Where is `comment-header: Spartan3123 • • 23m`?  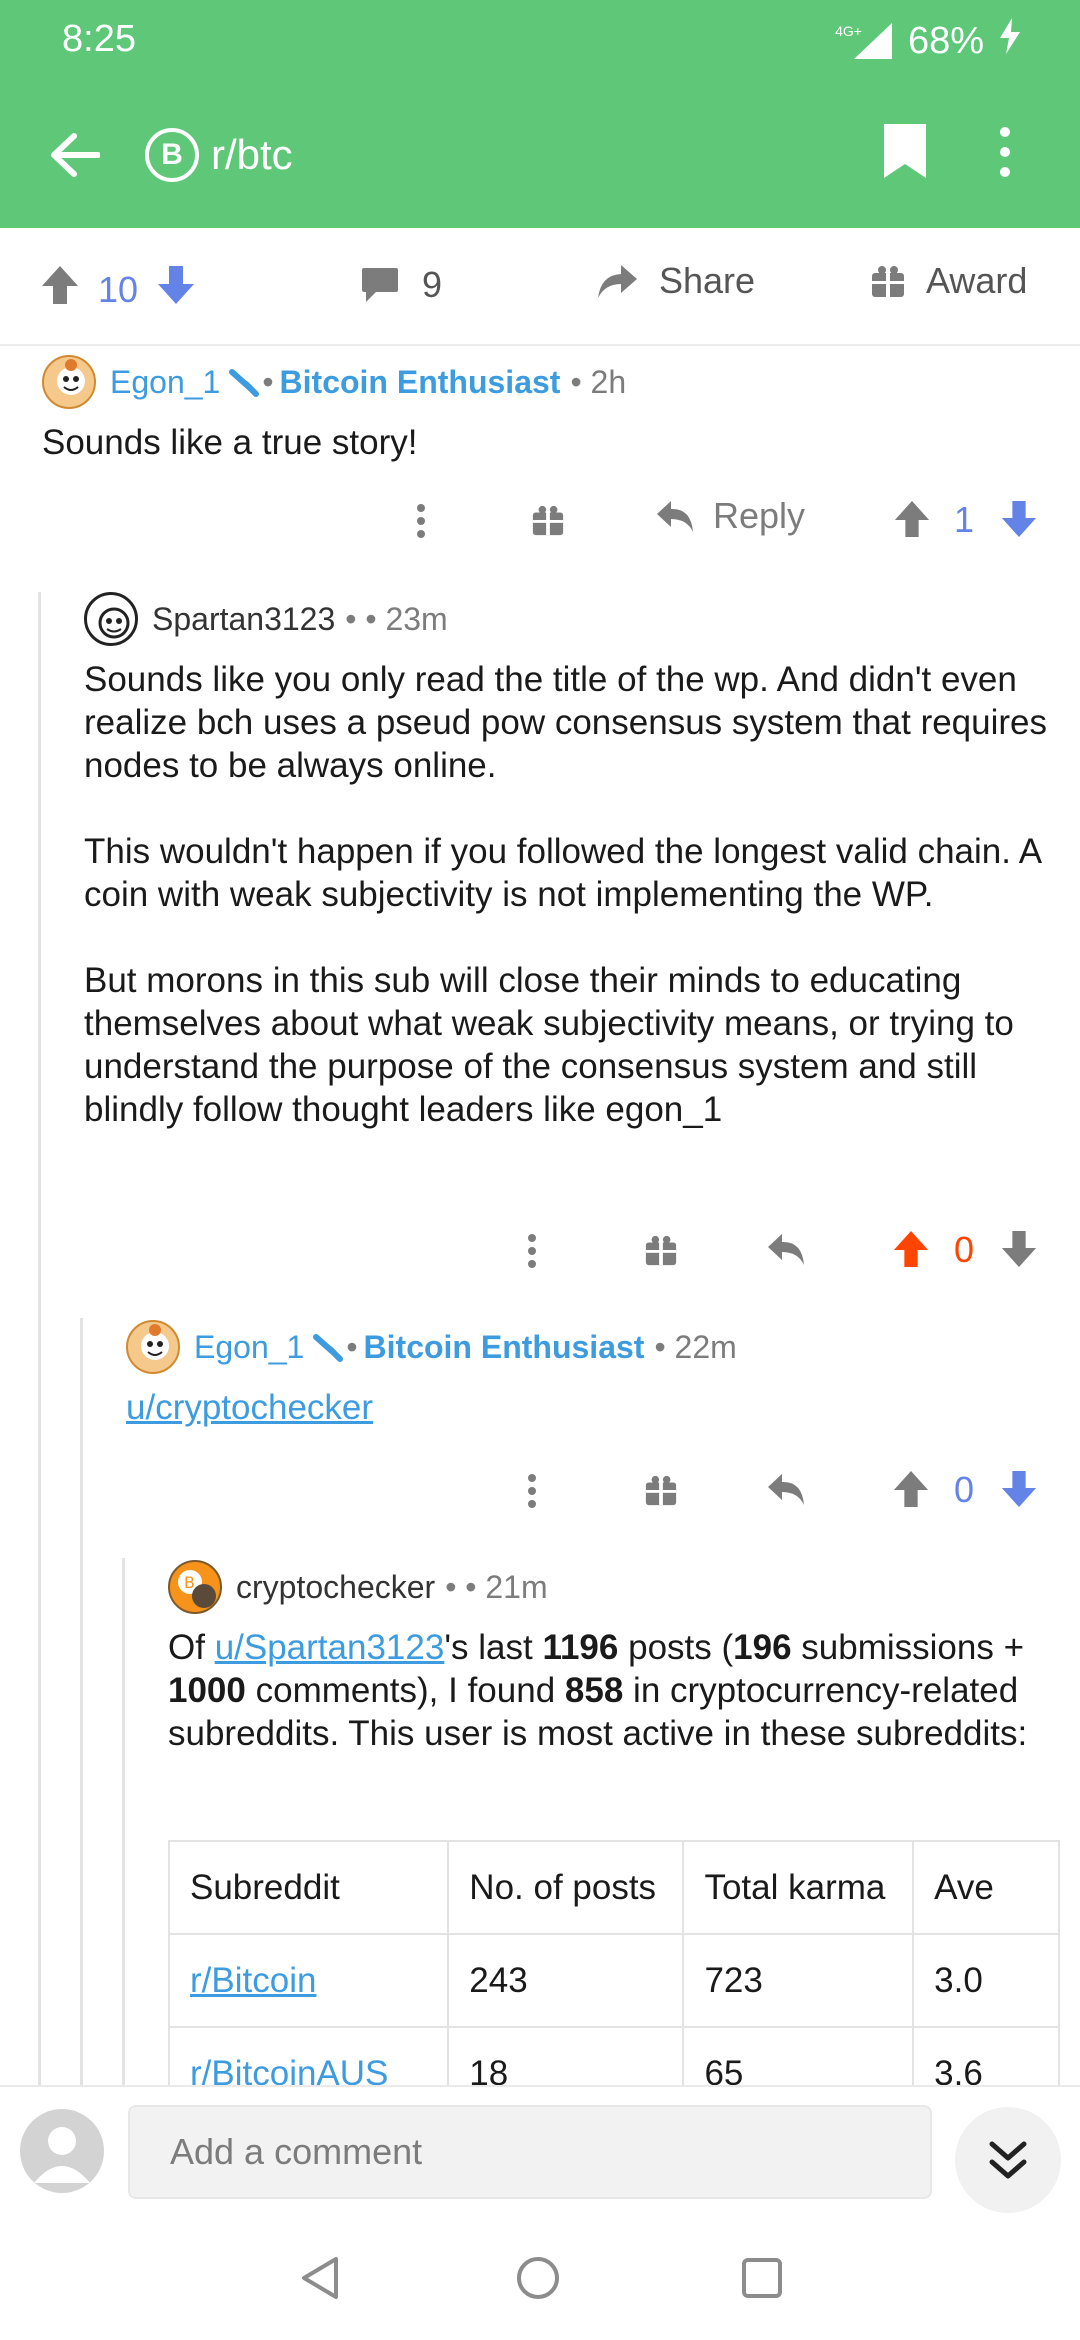
comment-header: Spartan3123 • • 23m is located at coordinates (574, 619).